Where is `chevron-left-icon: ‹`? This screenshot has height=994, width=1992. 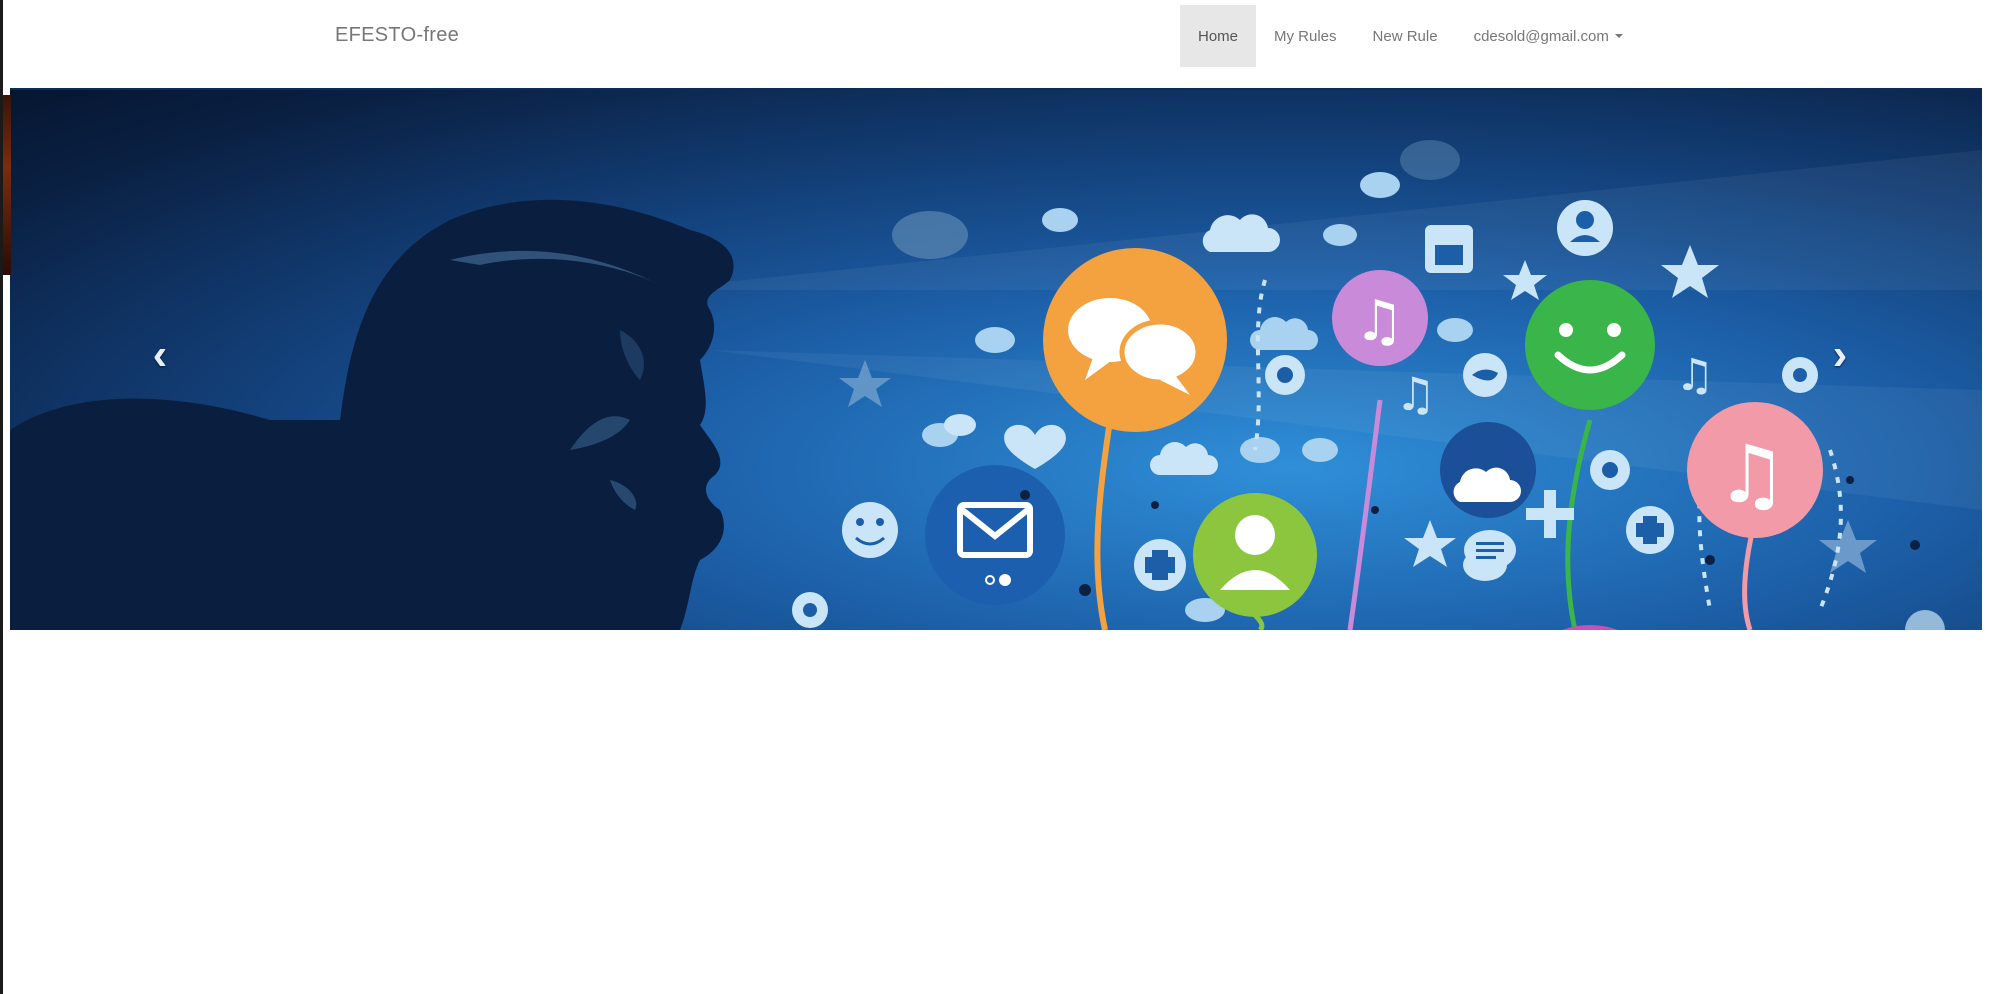 chevron-left-icon: ‹ is located at coordinates (160, 354).